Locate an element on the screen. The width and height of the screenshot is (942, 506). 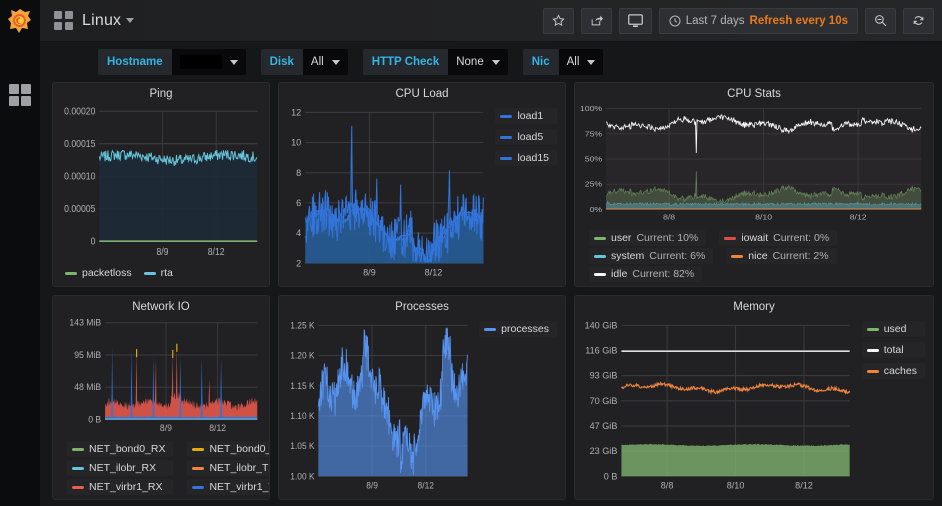
legend-item: load5 is located at coordinates (526, 137).